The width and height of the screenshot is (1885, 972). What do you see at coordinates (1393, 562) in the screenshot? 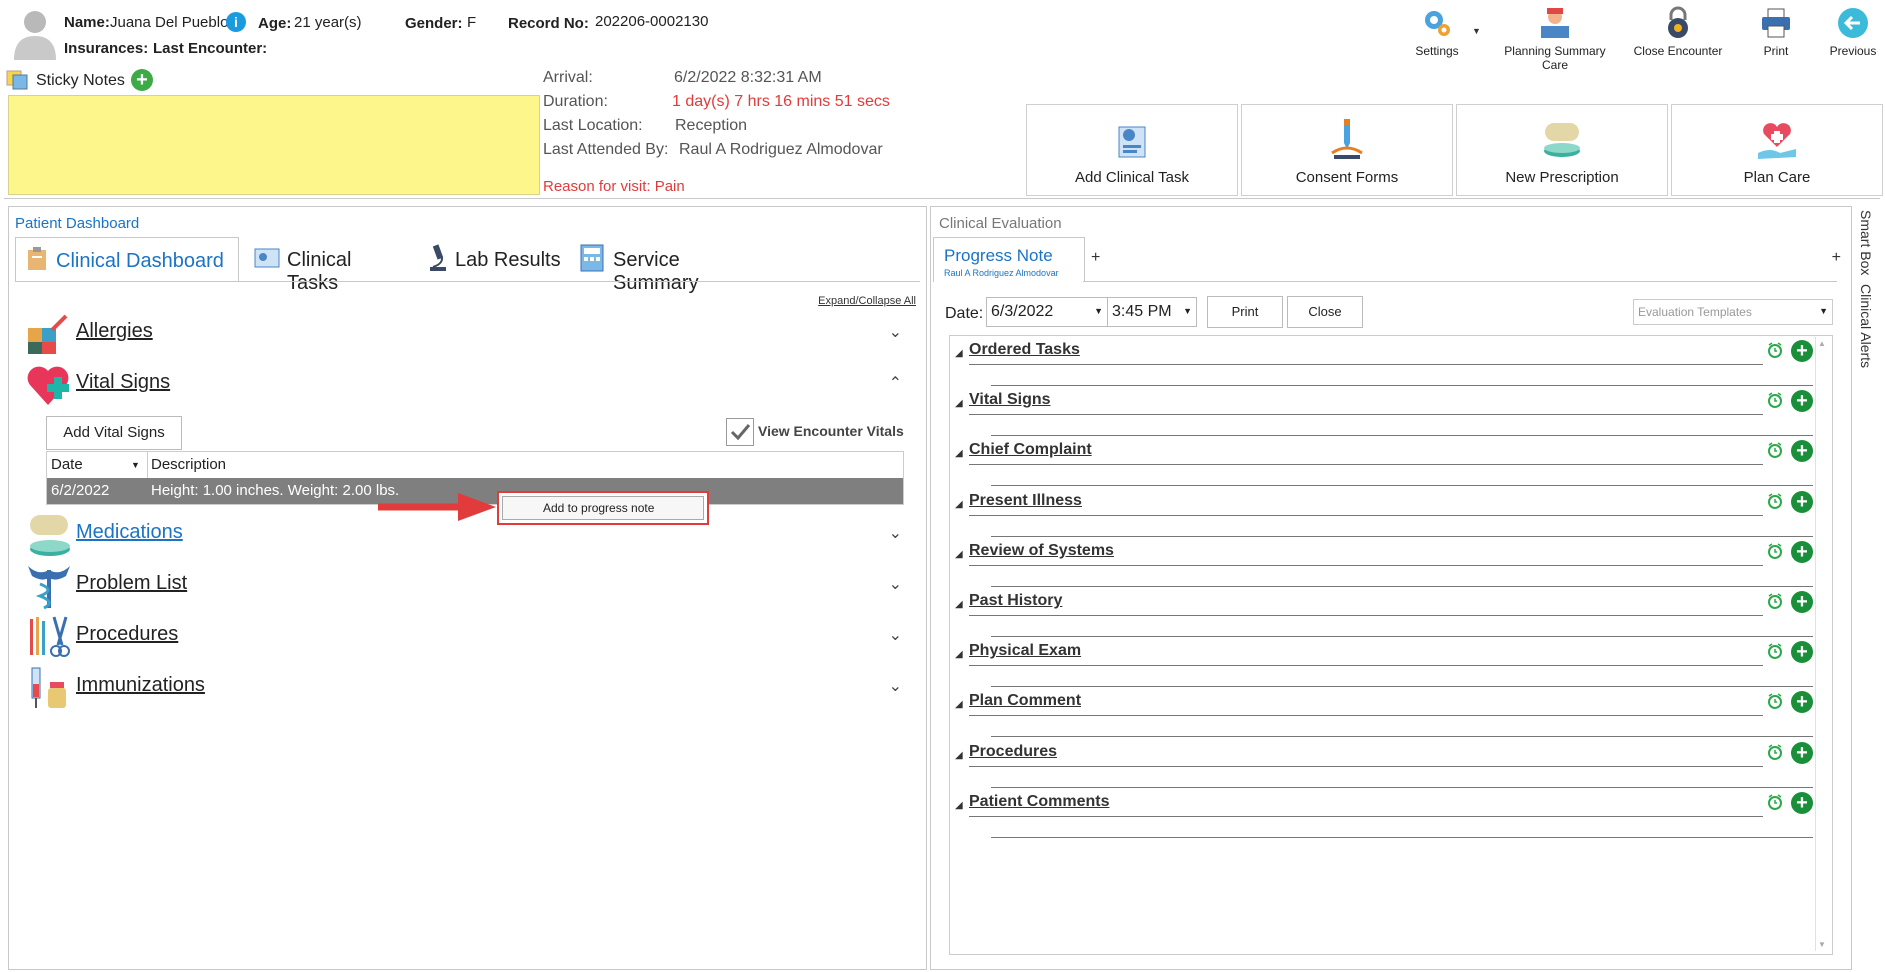
I see `progress-note-section: ◢ Review of Systems +` at bounding box center [1393, 562].